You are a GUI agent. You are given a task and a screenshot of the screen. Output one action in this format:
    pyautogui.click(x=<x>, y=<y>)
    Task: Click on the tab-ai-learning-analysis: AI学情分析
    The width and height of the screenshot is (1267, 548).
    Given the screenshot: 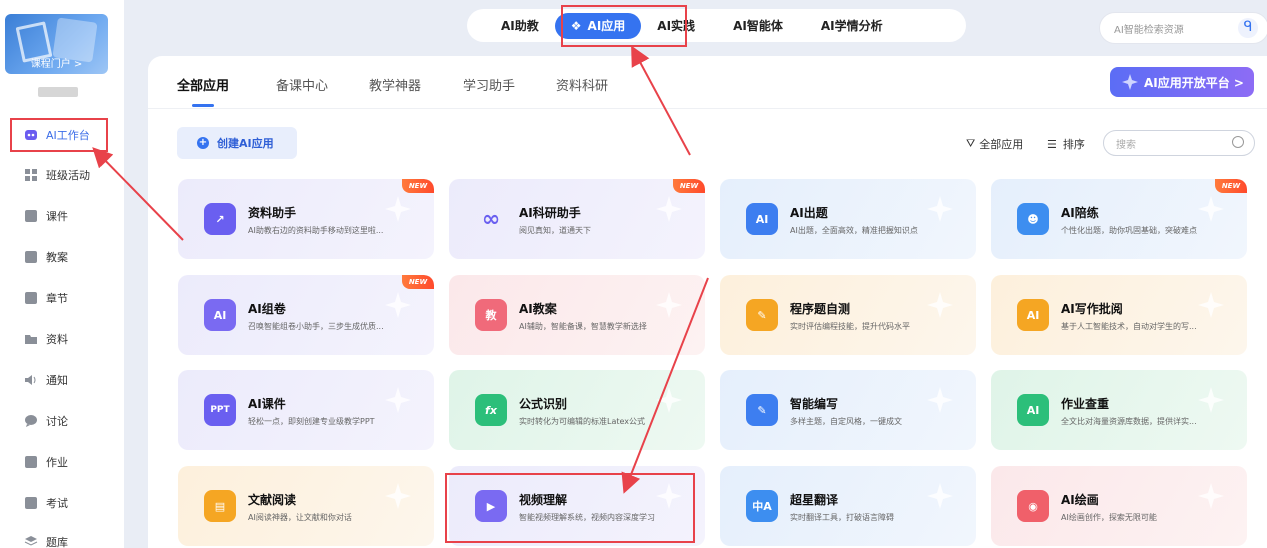 What is the action you would take?
    pyautogui.click(x=852, y=26)
    